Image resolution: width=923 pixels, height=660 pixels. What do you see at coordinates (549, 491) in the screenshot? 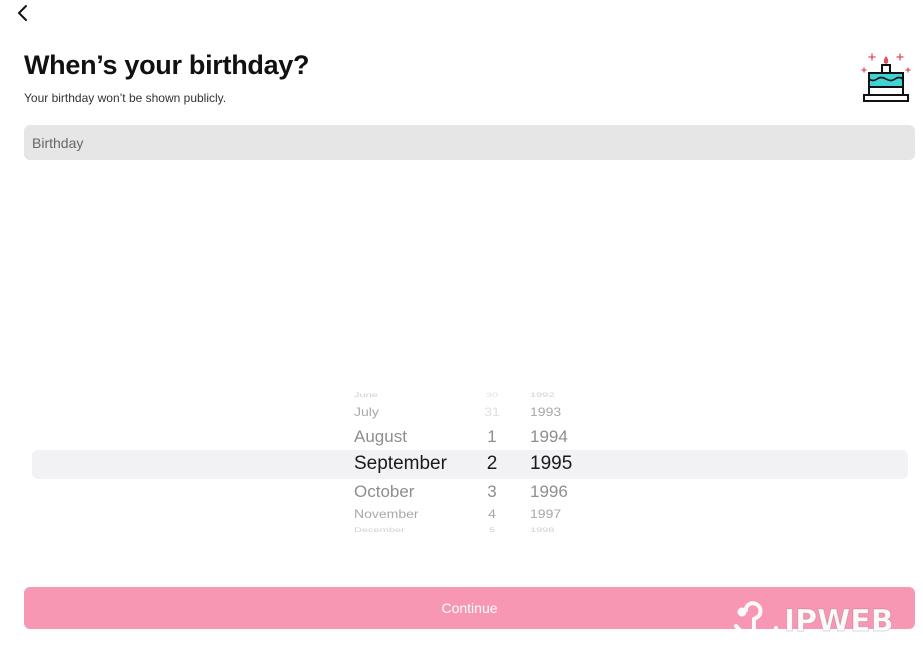
I see `year-option: 1996` at bounding box center [549, 491].